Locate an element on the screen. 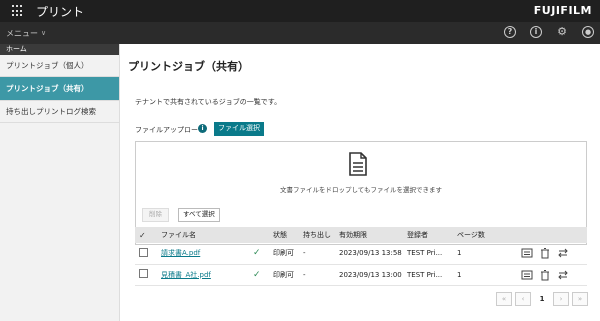 The height and width of the screenshot is (321, 600). next-page-button: › is located at coordinates (561, 299).